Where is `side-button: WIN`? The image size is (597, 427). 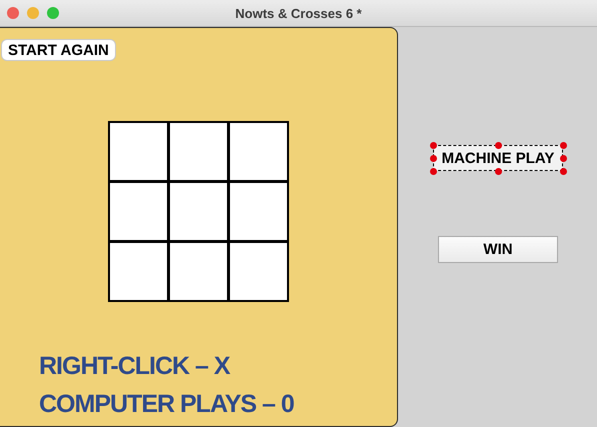
side-button: WIN is located at coordinates (498, 249).